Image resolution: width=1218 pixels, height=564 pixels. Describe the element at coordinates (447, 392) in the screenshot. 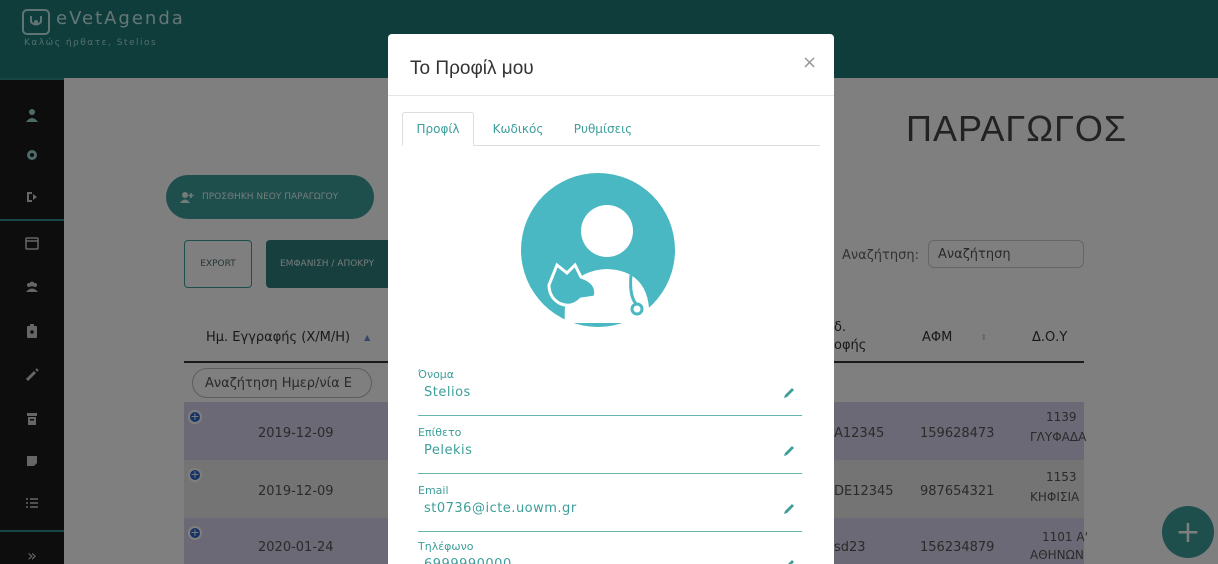

I see `first-name-value: Stelios` at that location.